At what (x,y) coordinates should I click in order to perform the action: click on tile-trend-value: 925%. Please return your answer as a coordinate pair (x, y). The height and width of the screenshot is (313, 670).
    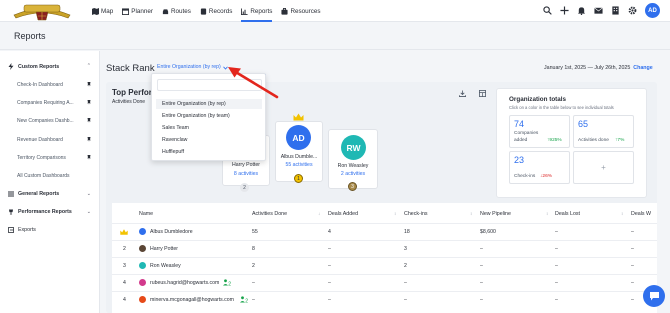
    Looking at the image, I should click on (555, 140).